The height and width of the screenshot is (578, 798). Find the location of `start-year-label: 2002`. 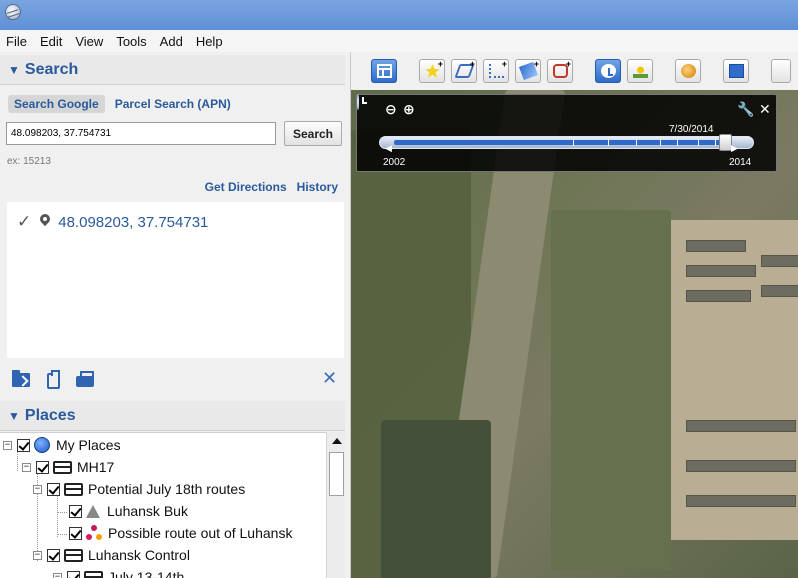

start-year-label: 2002 is located at coordinates (394, 162).